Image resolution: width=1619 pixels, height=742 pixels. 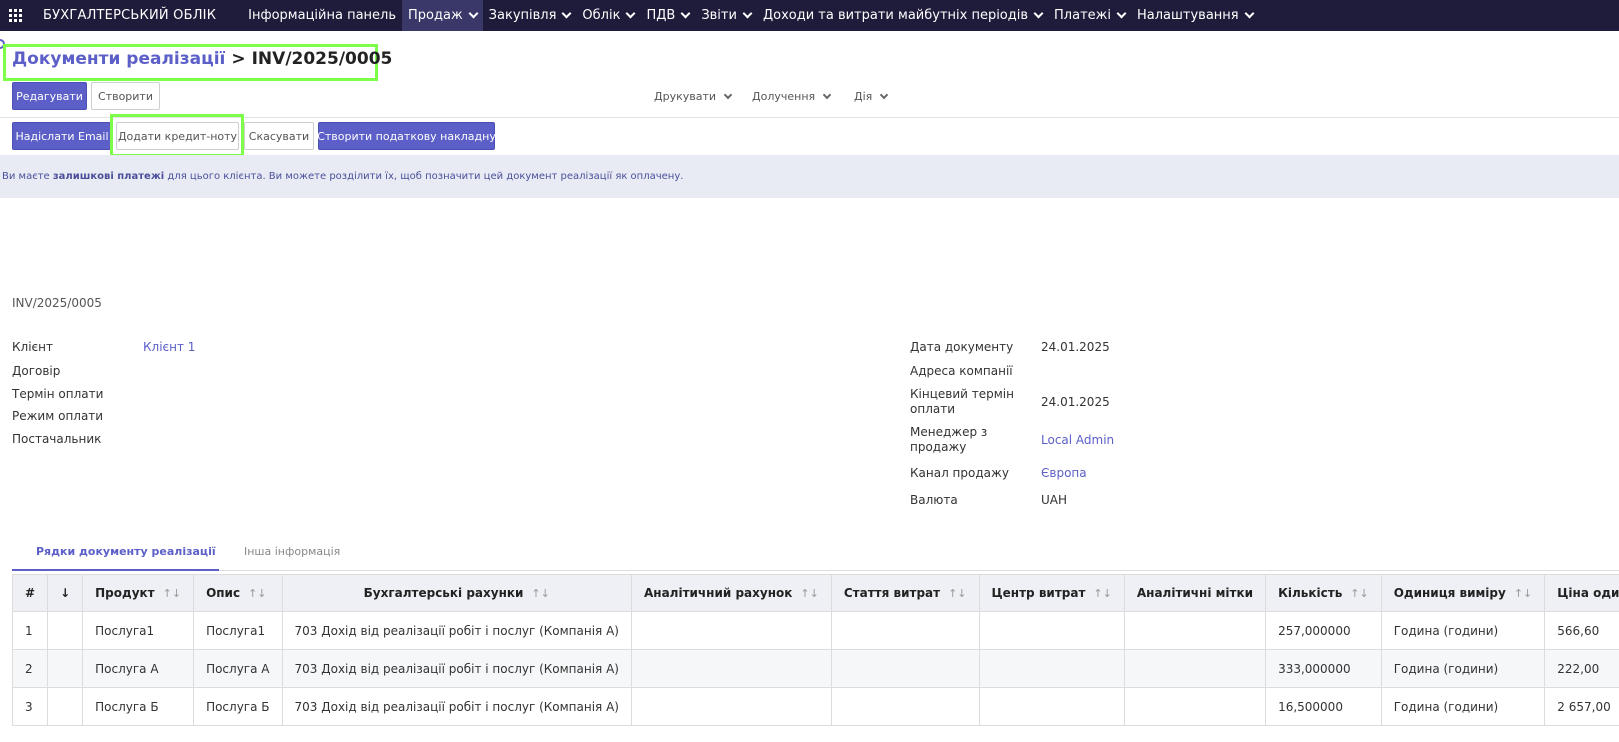 What do you see at coordinates (138, 668) in the screenshot?
I see `cell-product: Послуга А` at bounding box center [138, 668].